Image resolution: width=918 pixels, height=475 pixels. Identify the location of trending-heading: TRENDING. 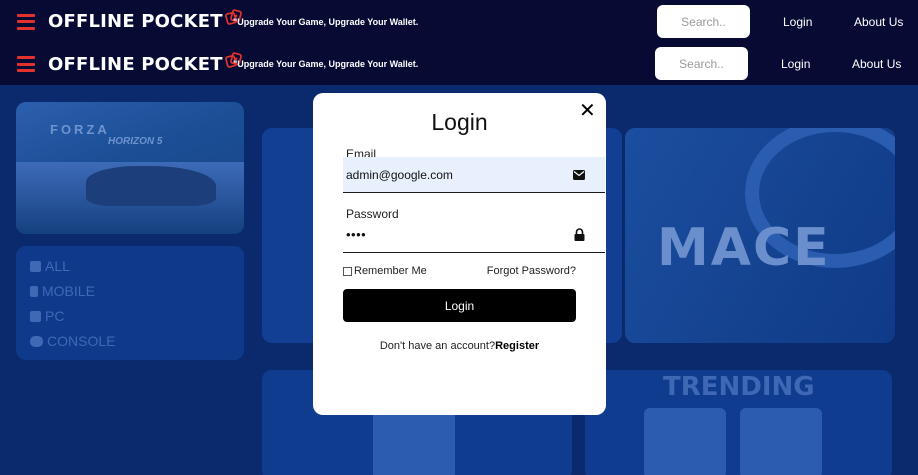
(739, 387).